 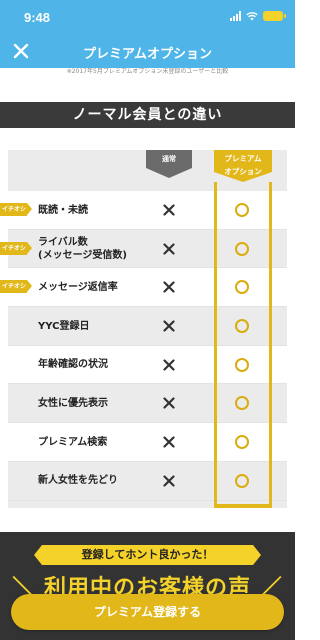 I want to click on column-header-premium: プレミアム オプション, so click(x=243, y=166).